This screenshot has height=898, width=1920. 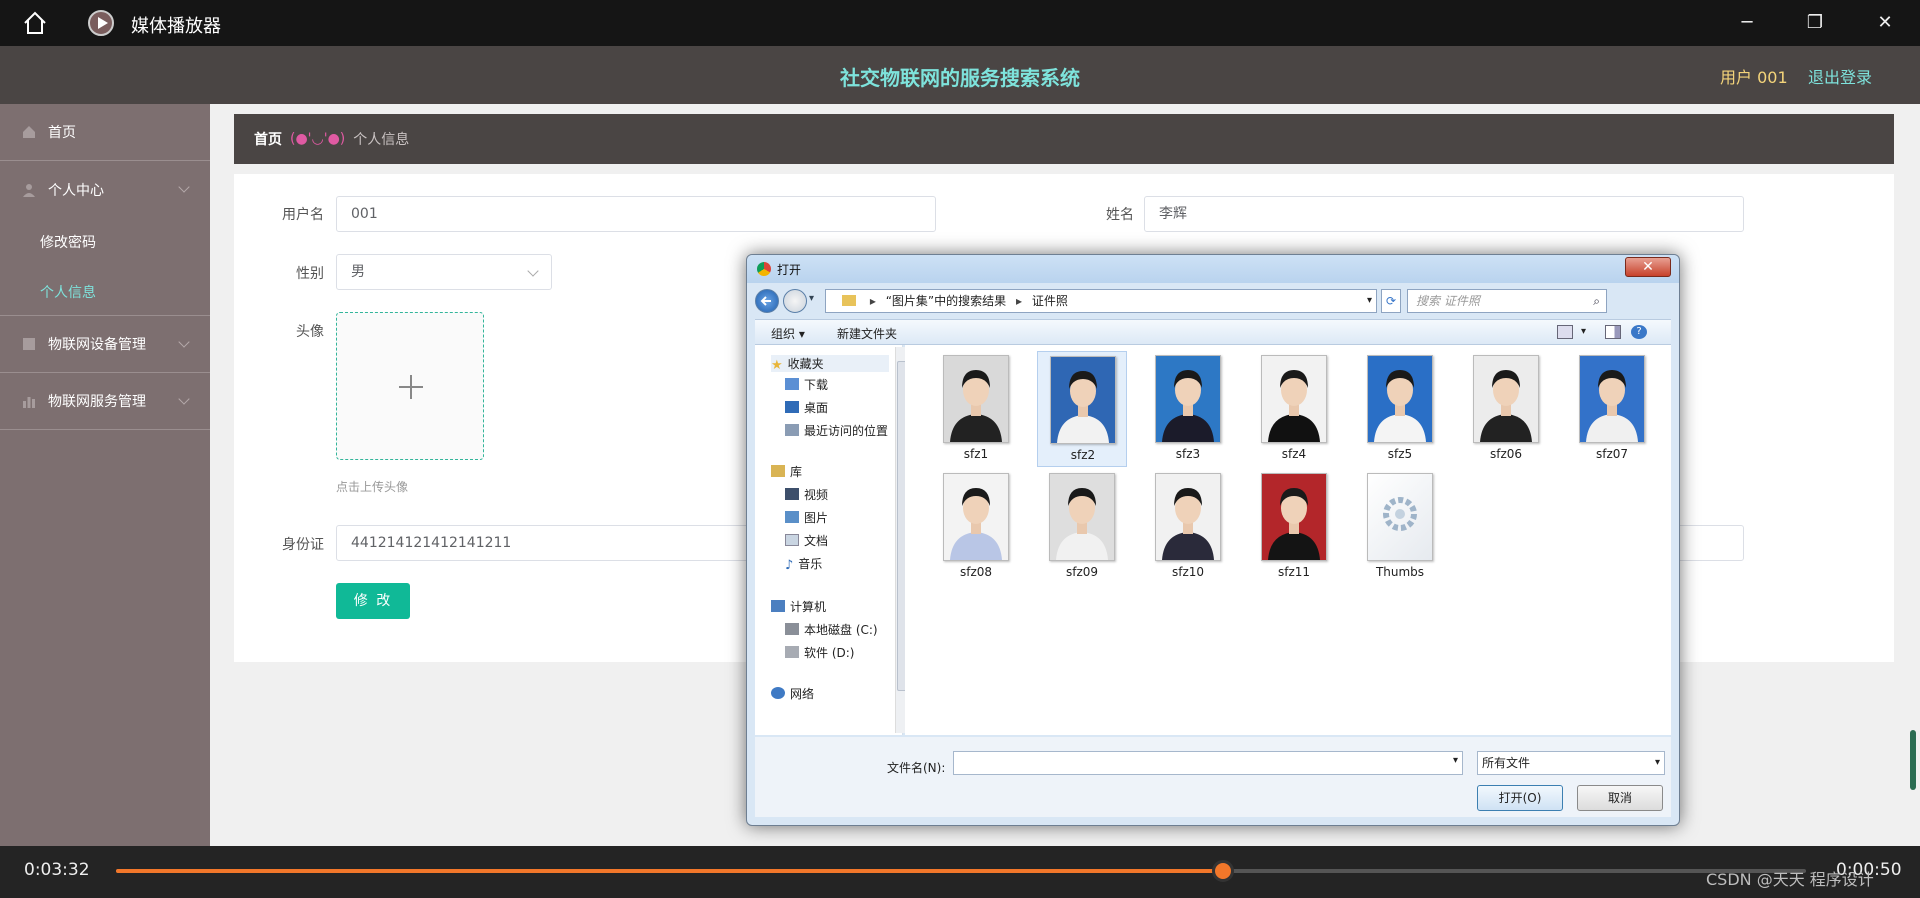 I want to click on file-item: sfz1, so click(x=976, y=409).